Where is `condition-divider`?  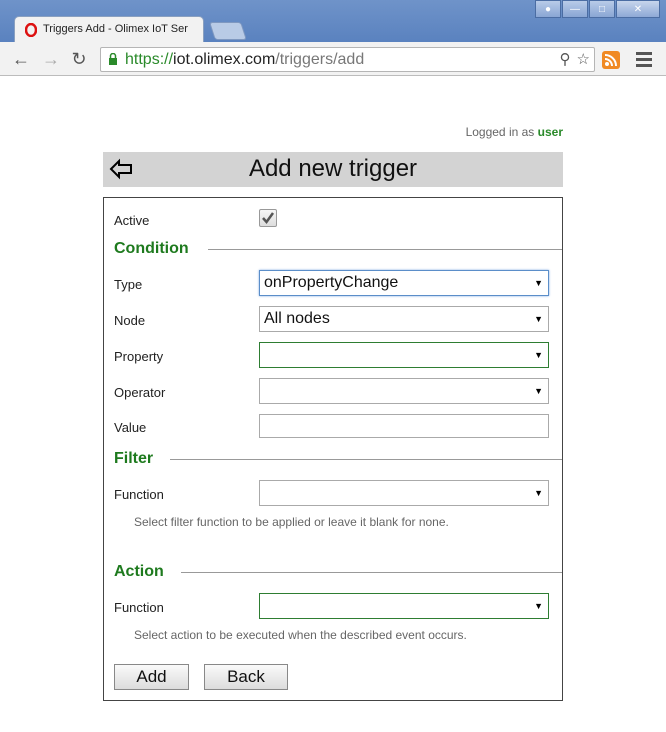
condition-divider is located at coordinates (385, 249).